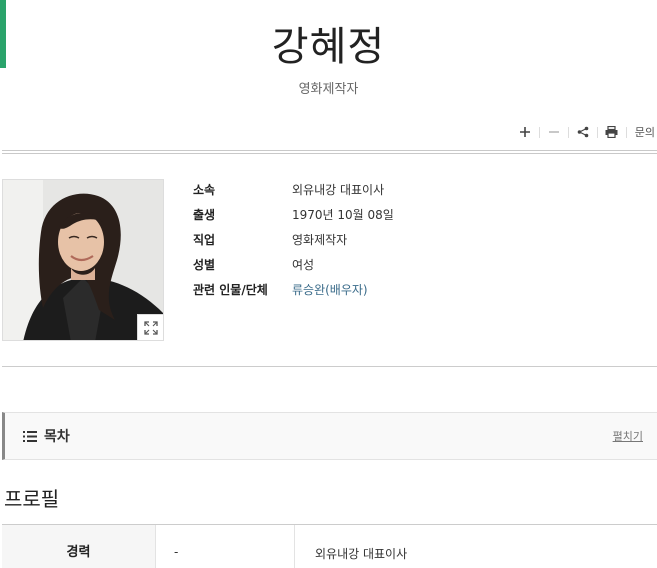 This screenshot has width=657, height=568. I want to click on info-row-gender: 성별 여성, so click(293, 264).